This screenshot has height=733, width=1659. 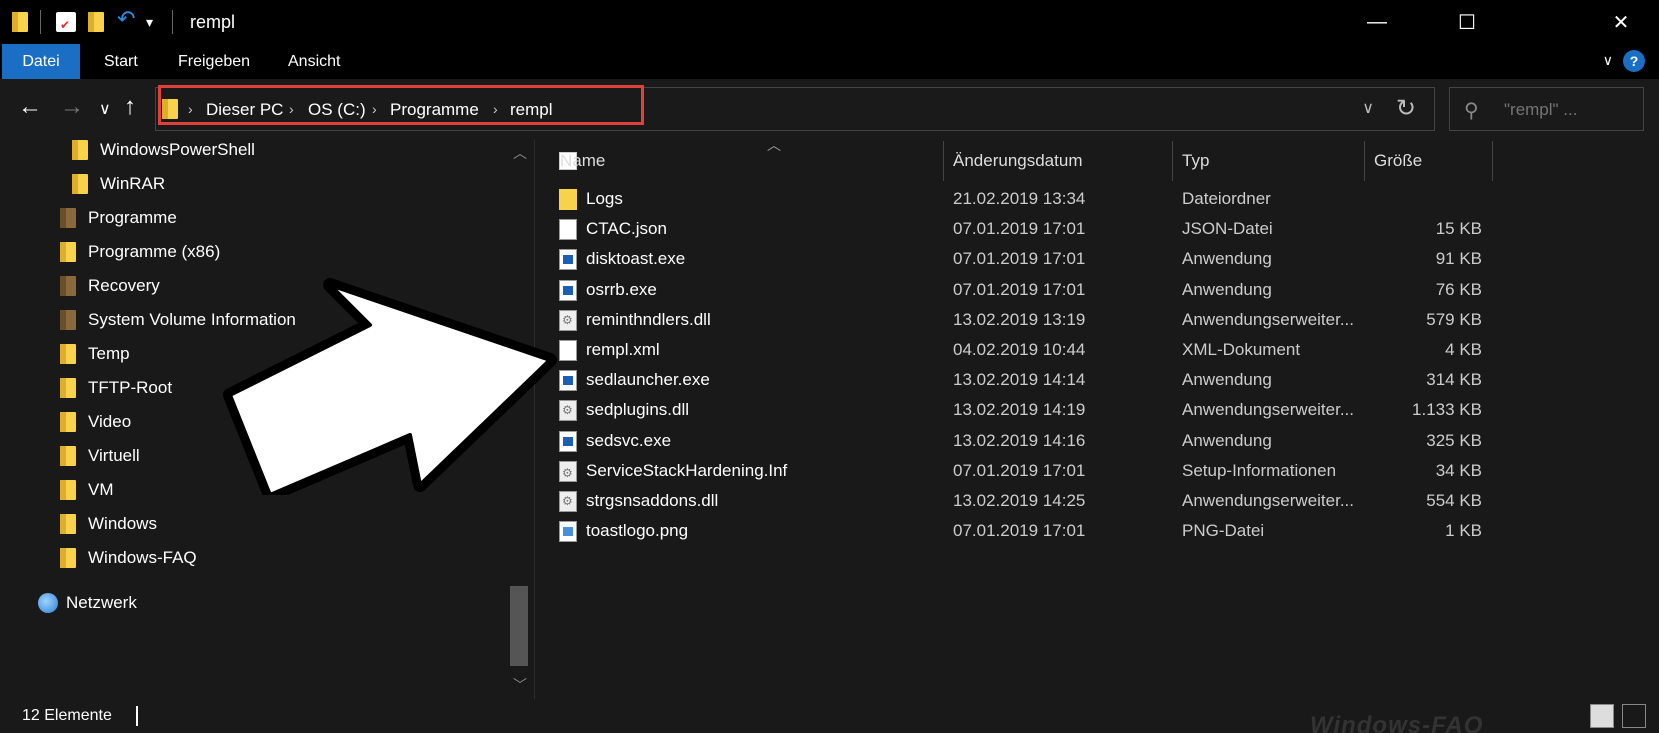 I want to click on column-date: Änderungsdatum, so click(x=1017, y=161).